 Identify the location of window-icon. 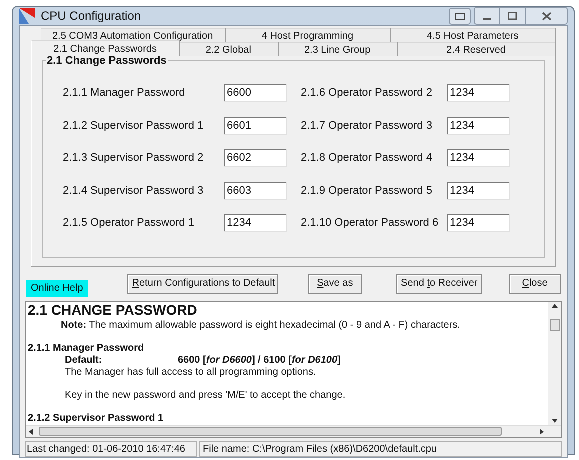
(460, 16).